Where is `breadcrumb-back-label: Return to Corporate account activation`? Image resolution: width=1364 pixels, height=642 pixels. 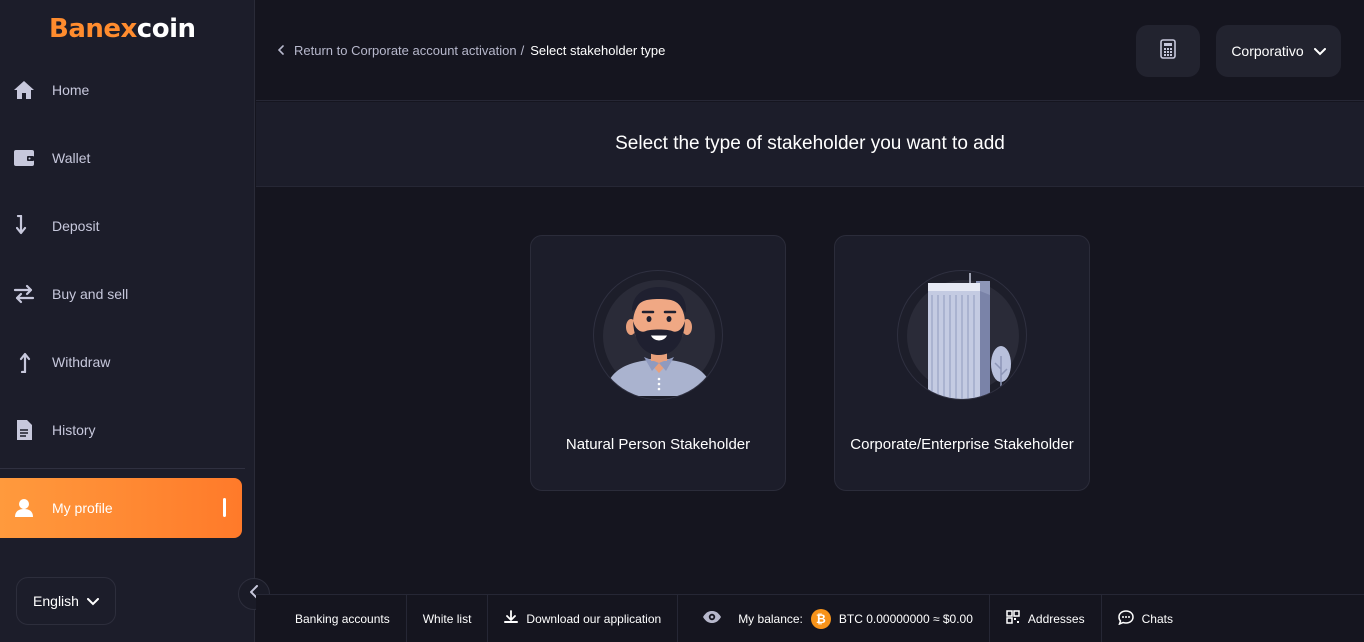
breadcrumb-back-label: Return to Corporate account activation is located at coordinates (405, 50).